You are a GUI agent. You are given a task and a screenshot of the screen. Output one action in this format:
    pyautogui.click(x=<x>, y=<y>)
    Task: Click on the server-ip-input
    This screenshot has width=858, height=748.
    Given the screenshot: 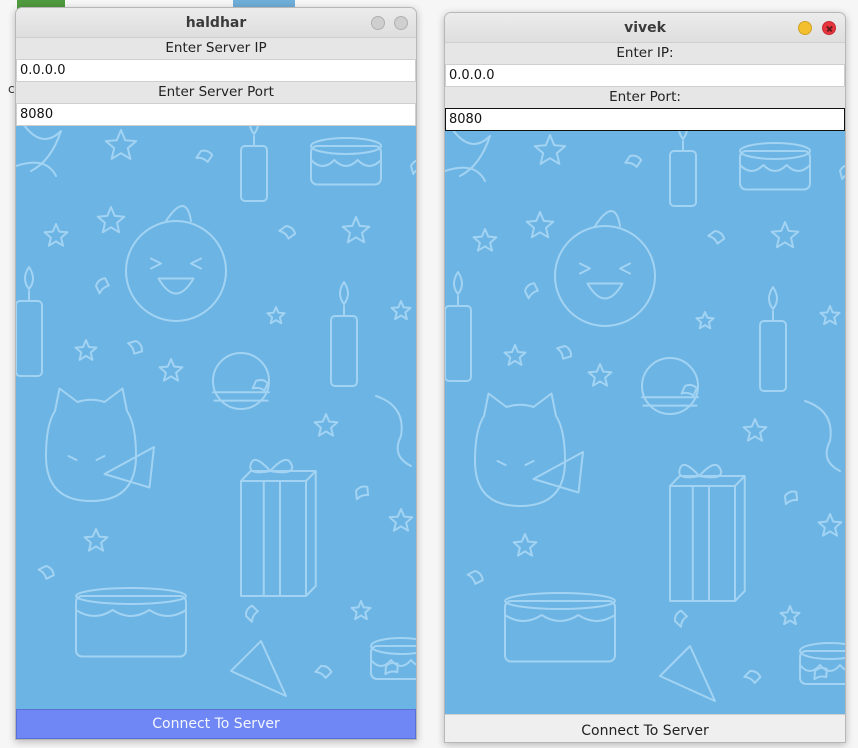 What is the action you would take?
    pyautogui.click(x=216, y=70)
    